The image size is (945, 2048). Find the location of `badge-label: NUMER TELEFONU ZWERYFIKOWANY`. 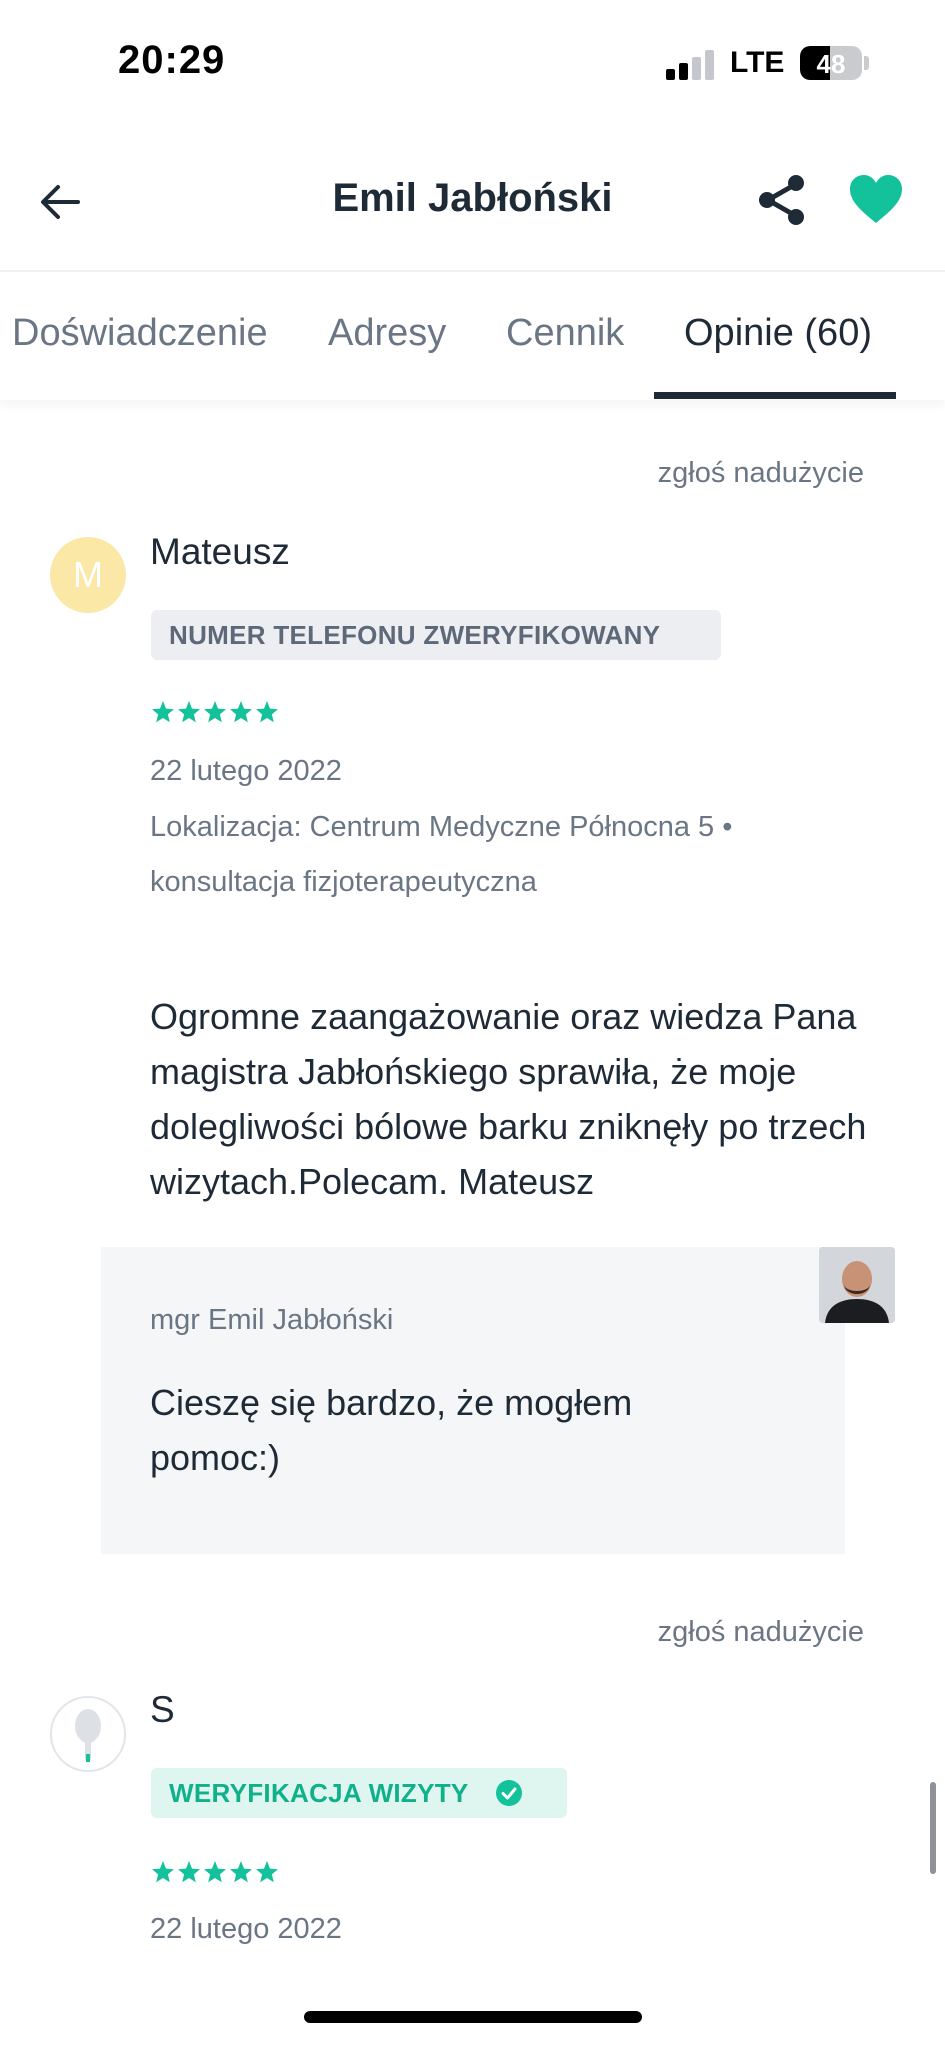

badge-label: NUMER TELEFONU ZWERYFIKOWANY is located at coordinates (415, 634).